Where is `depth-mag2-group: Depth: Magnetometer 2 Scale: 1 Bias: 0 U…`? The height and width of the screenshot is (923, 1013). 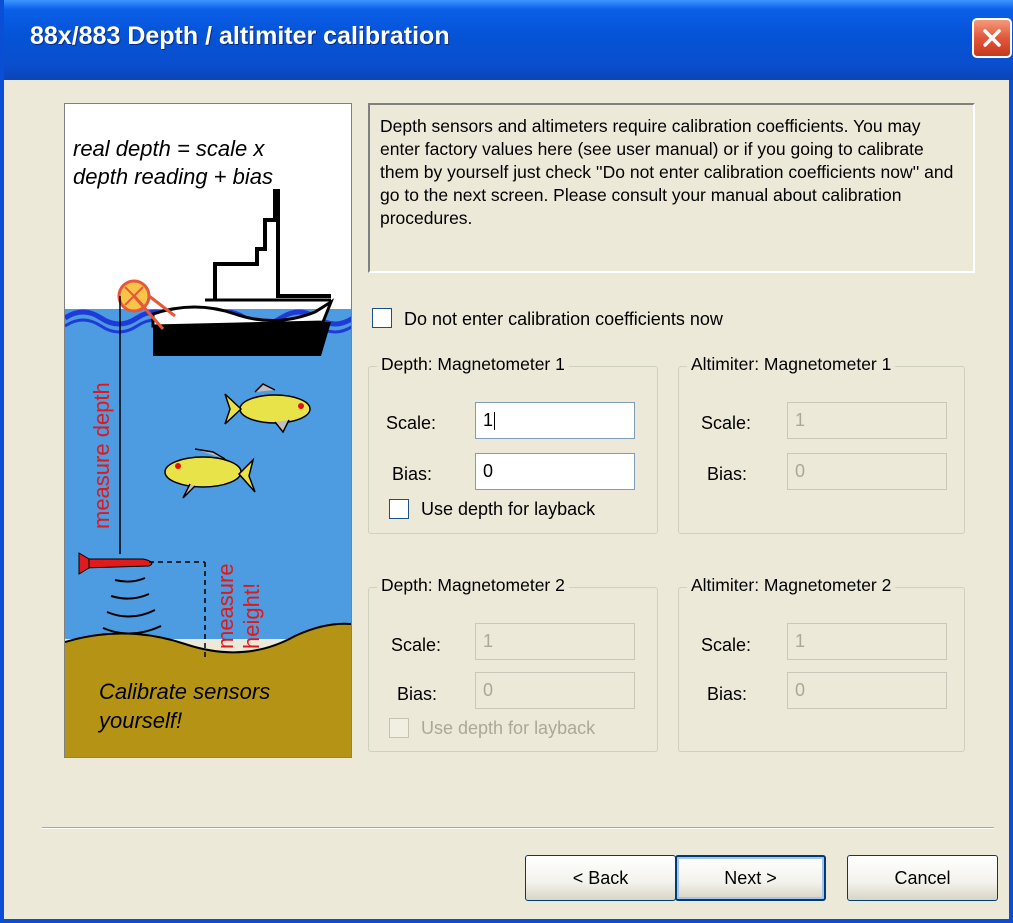 depth-mag2-group: Depth: Magnetometer 2 Scale: 1 Bias: 0 U… is located at coordinates (513, 663).